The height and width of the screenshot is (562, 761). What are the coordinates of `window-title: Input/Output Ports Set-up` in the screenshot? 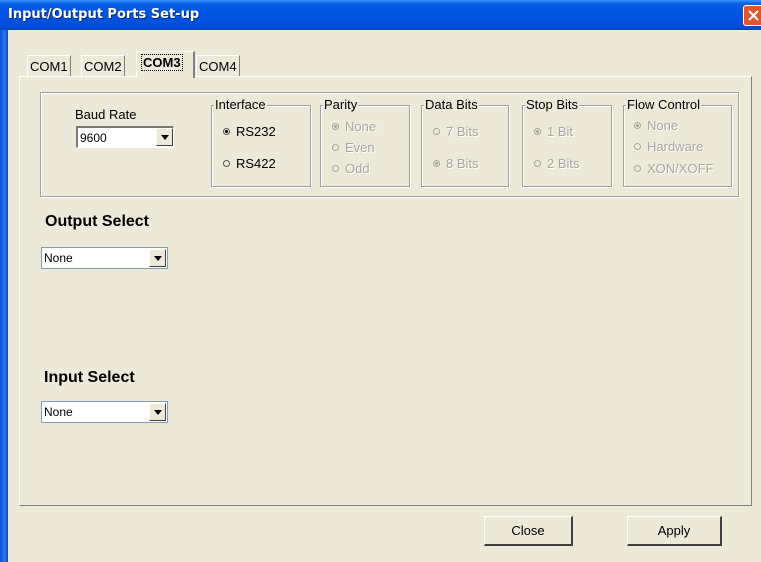 It's located at (104, 14).